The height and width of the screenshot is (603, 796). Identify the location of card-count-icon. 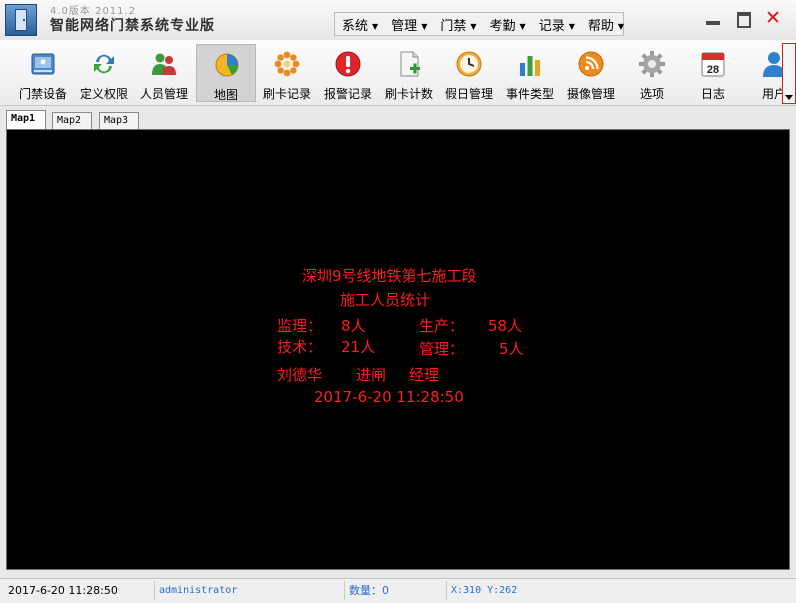
(410, 64).